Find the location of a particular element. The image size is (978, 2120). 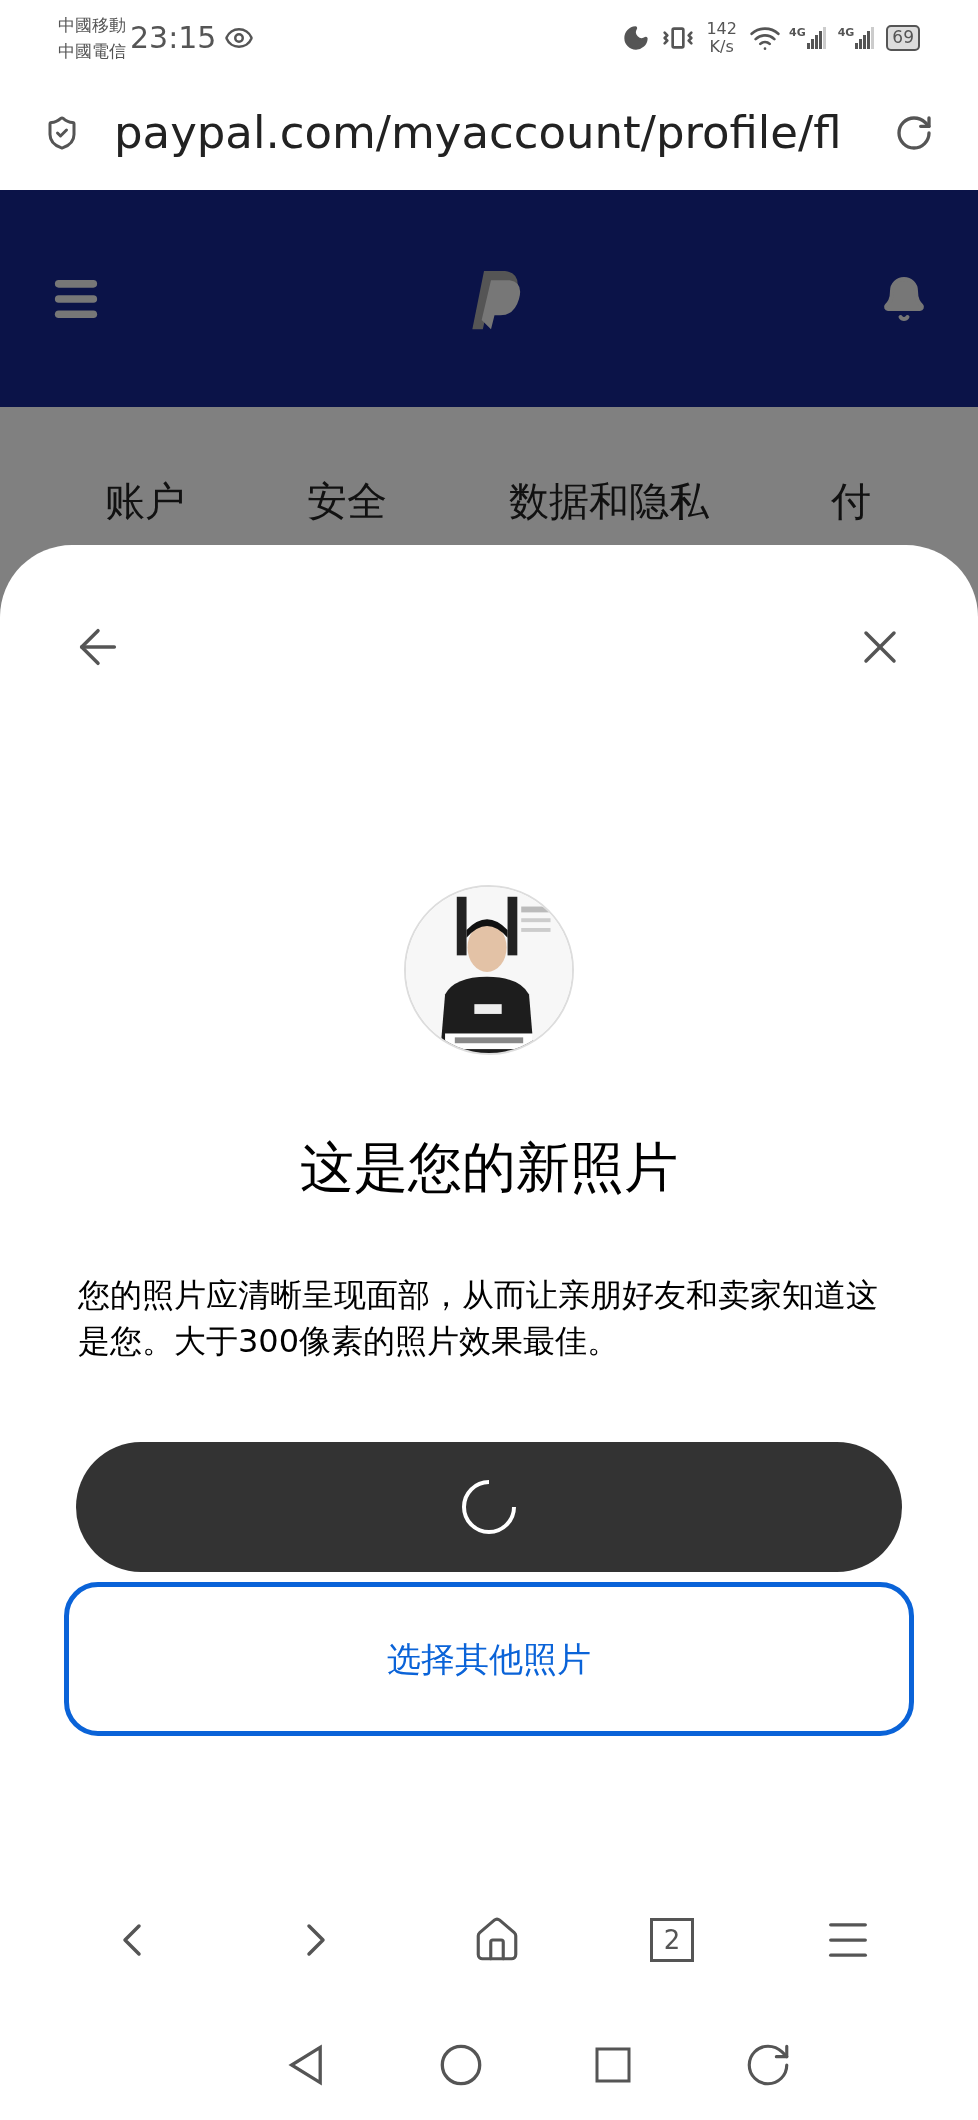

home-circle-icon is located at coordinates (461, 2065).